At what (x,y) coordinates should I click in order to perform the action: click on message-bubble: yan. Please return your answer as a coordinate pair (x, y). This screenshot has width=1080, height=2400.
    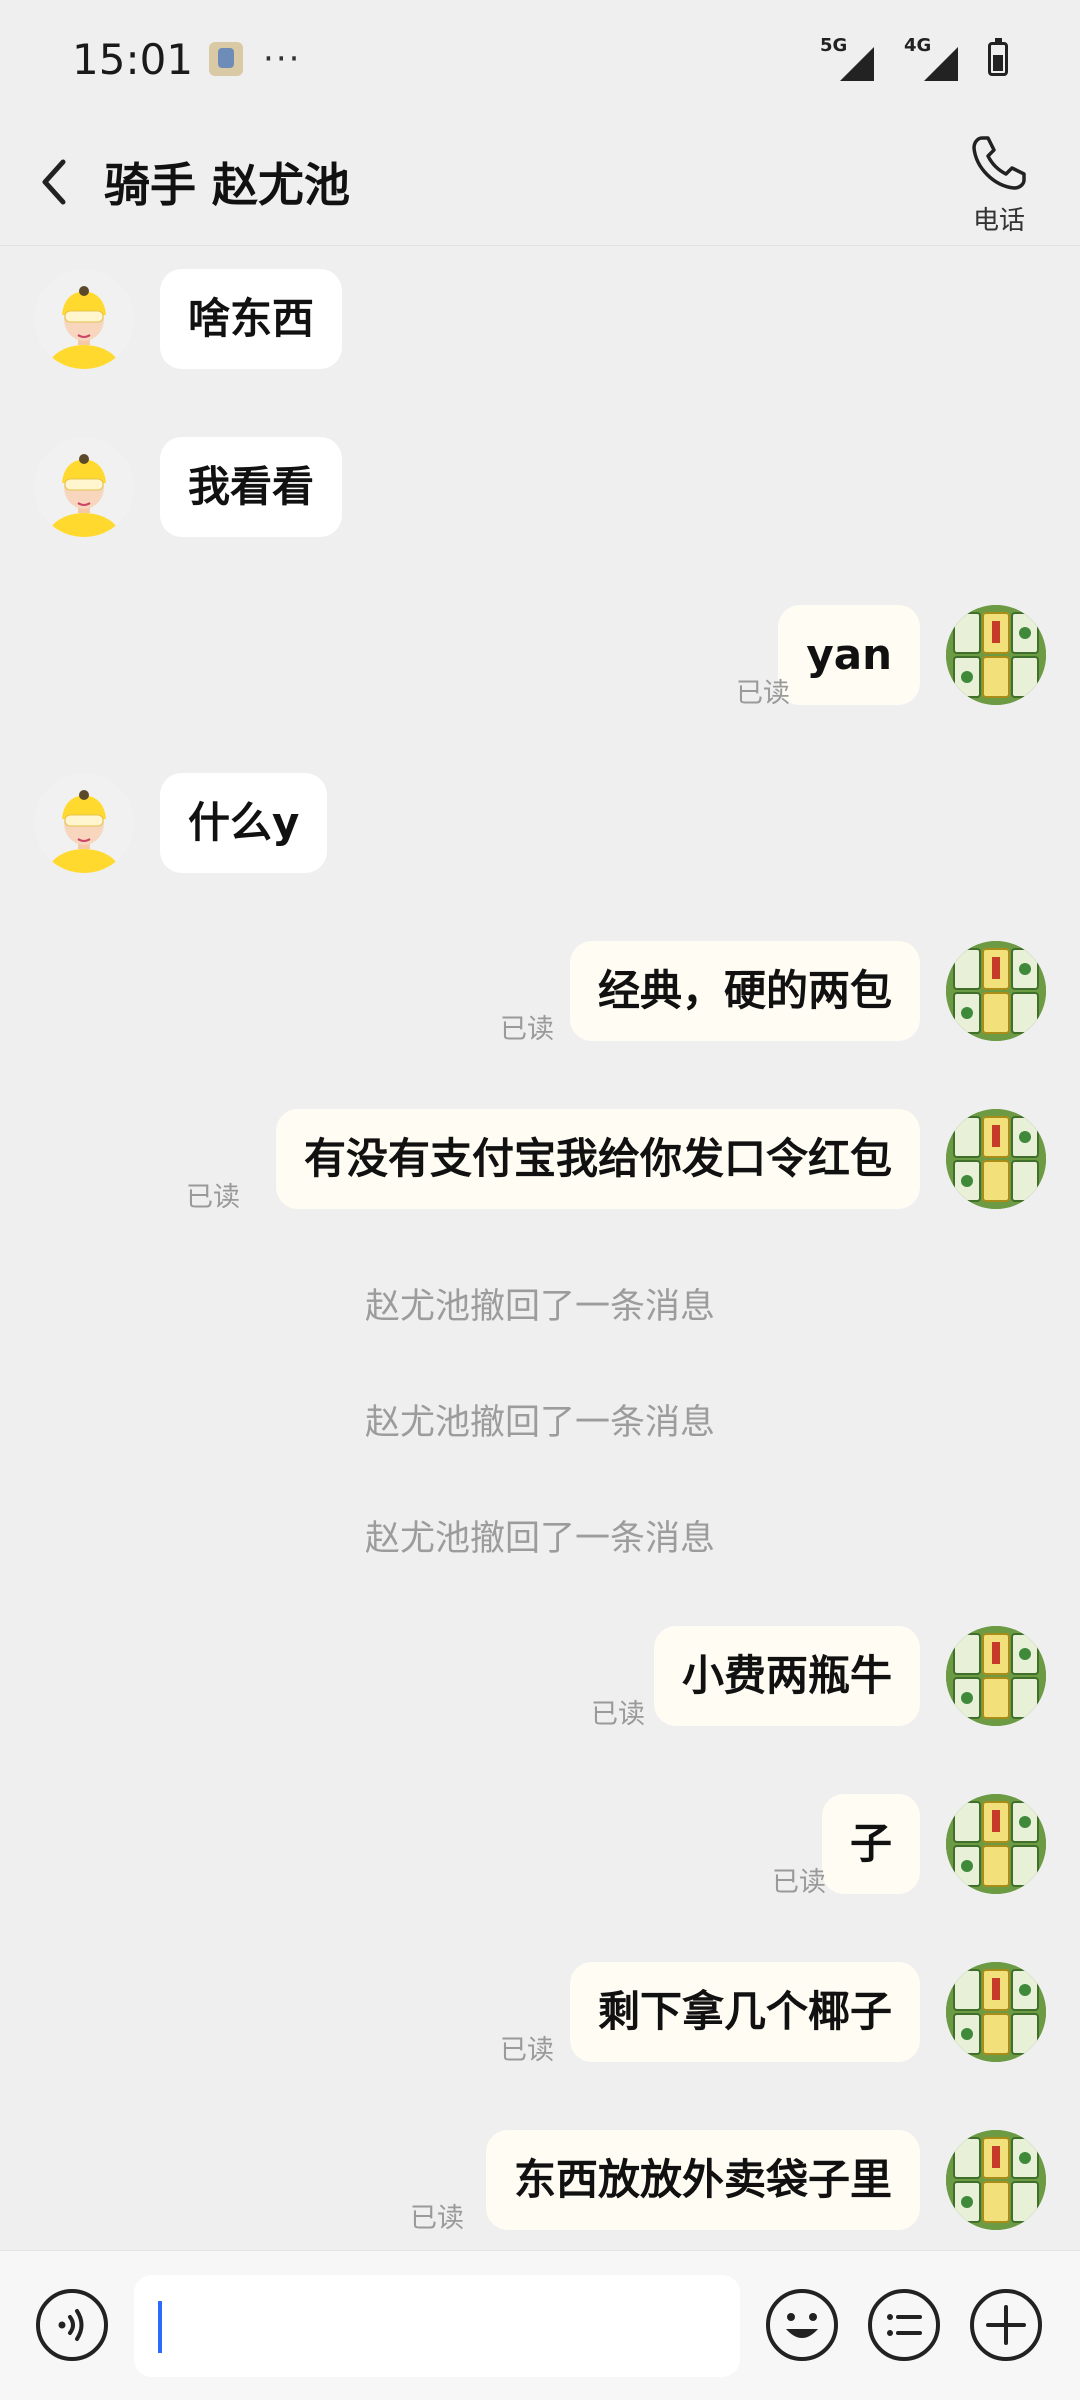
    Looking at the image, I should click on (849, 655).